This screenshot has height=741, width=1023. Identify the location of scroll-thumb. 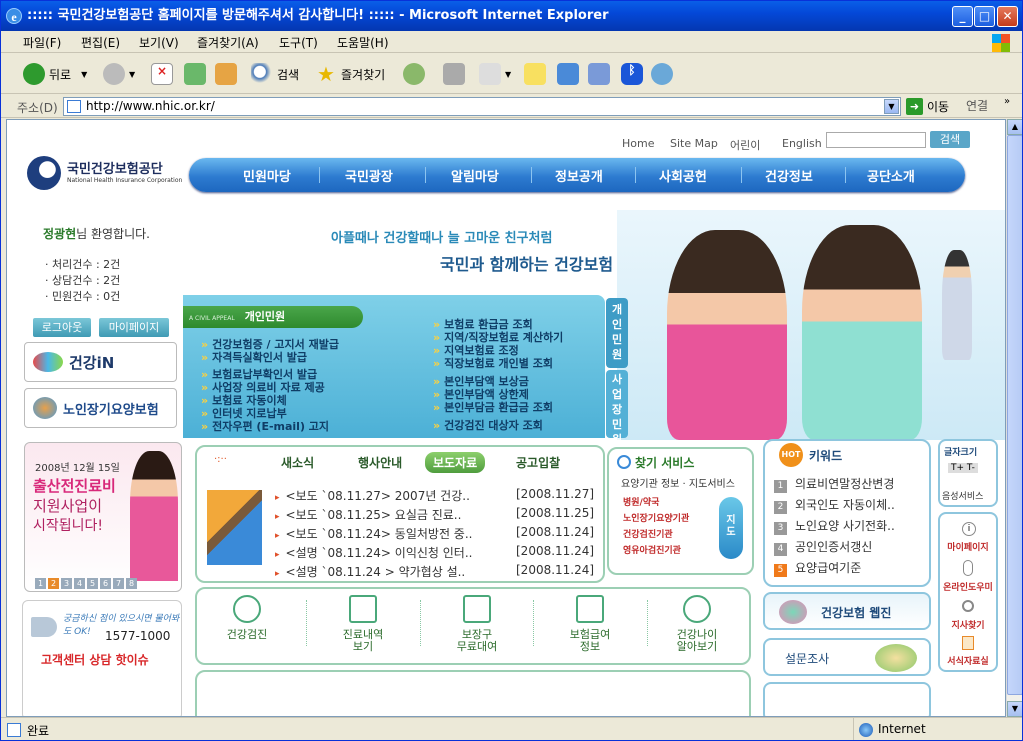
(1014, 415).